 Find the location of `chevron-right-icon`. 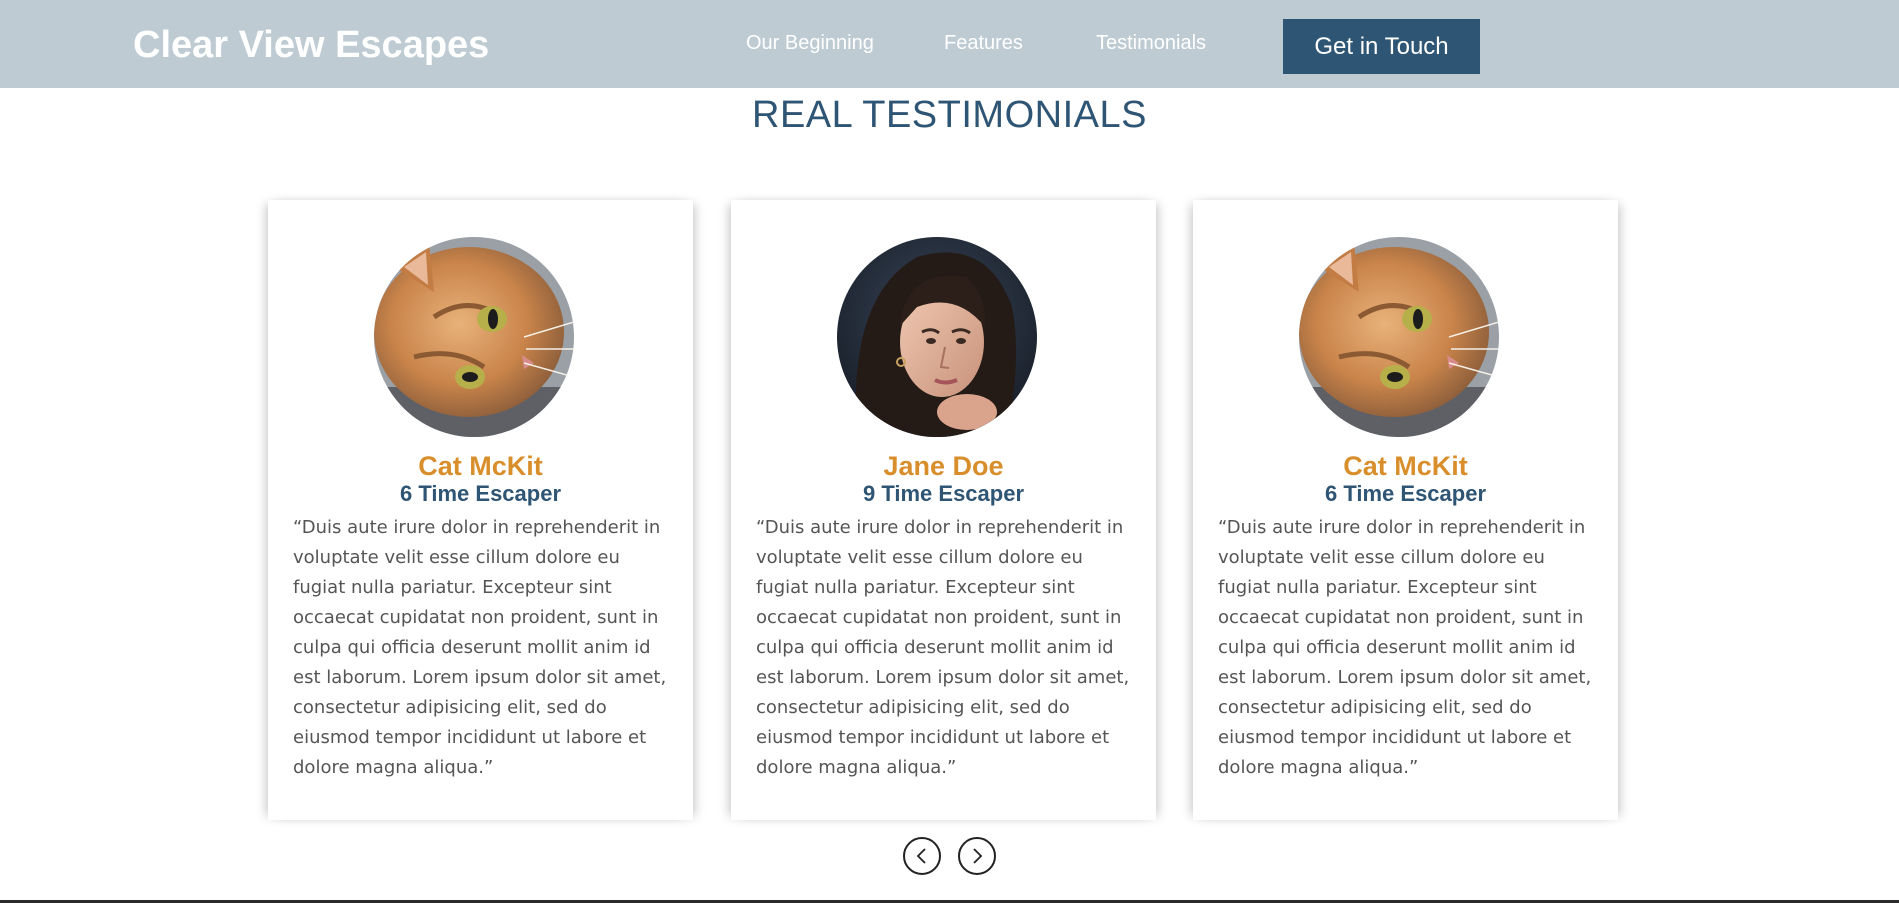

chevron-right-icon is located at coordinates (978, 856).